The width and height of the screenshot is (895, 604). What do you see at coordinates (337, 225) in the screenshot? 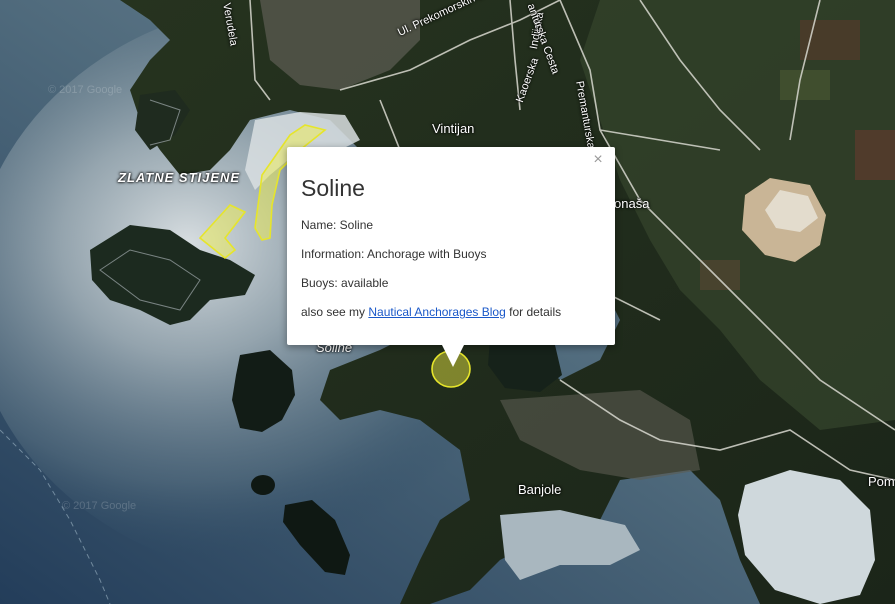
I see `info-name: Name: Soline` at bounding box center [337, 225].